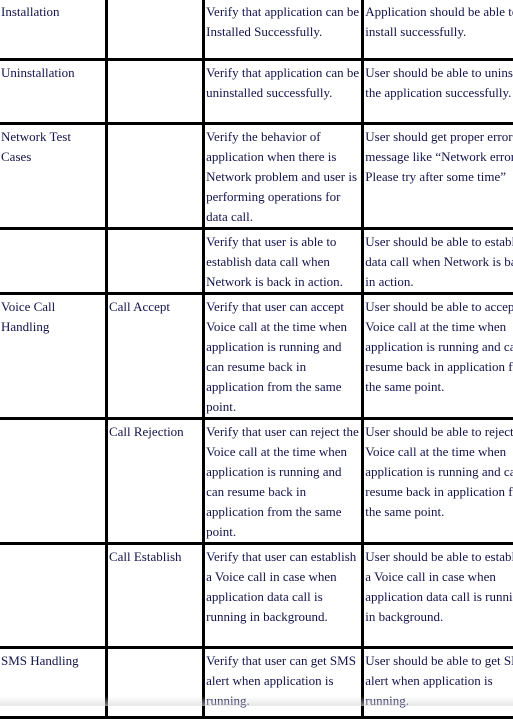  Describe the element at coordinates (155, 595) in the screenshot. I see `submodule-cell: Call Establish` at that location.